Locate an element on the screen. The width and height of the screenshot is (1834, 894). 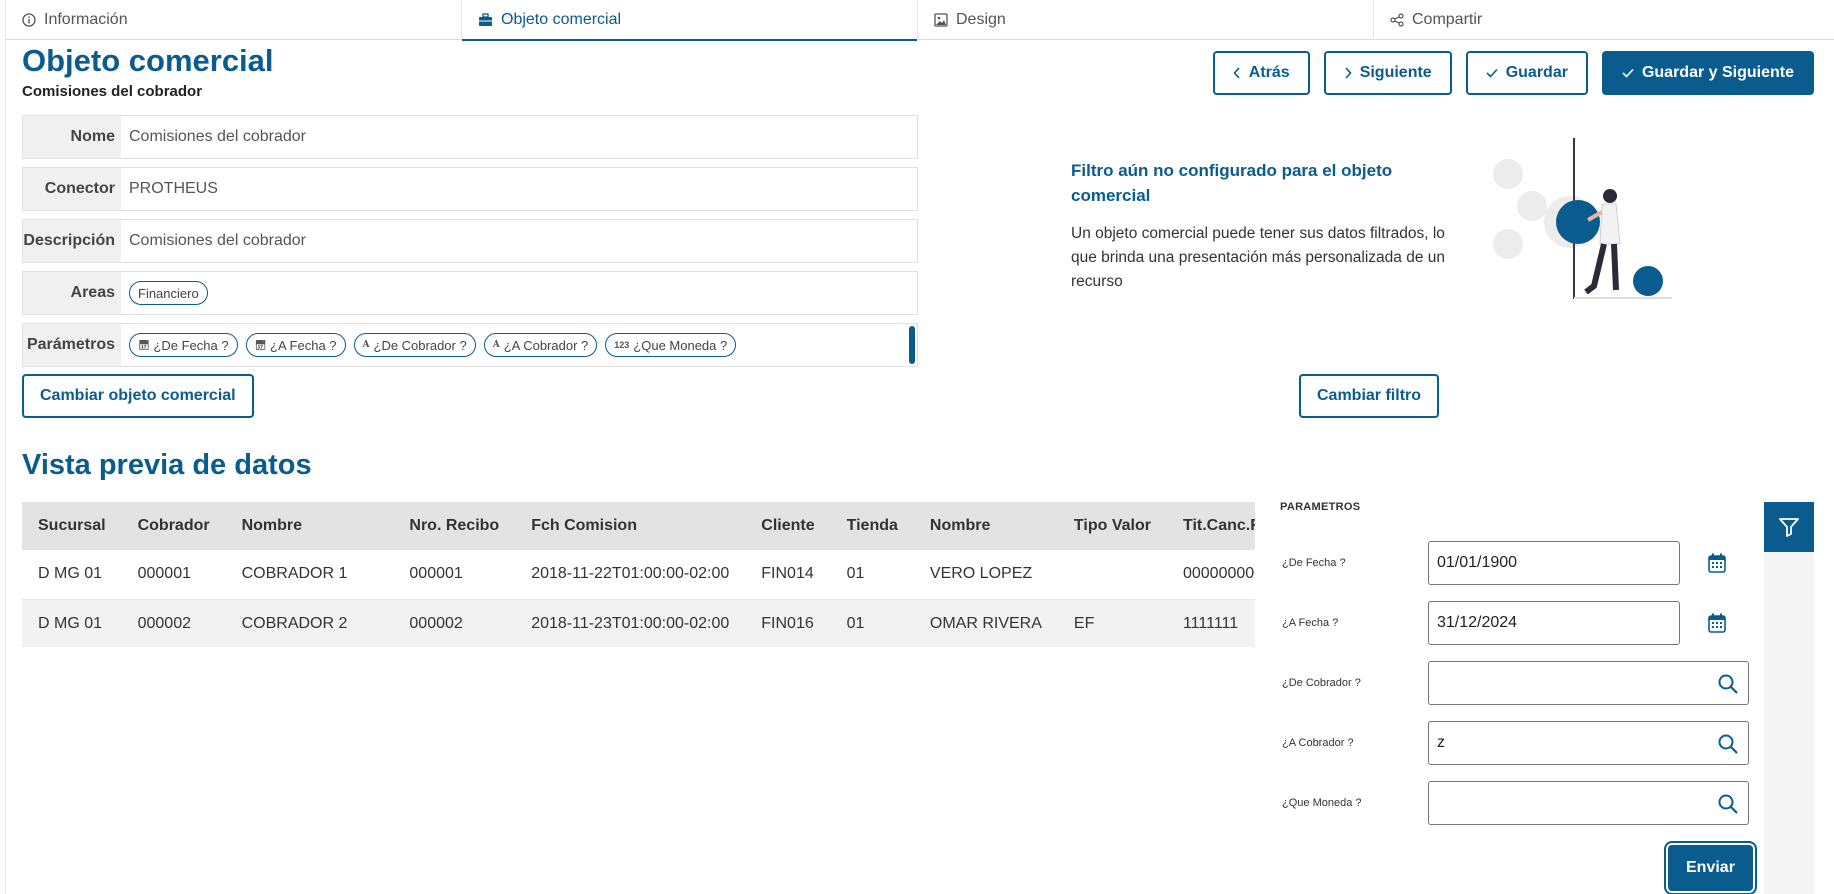
column-header: Tit.Canc.Rec is located at coordinates (1211, 526).